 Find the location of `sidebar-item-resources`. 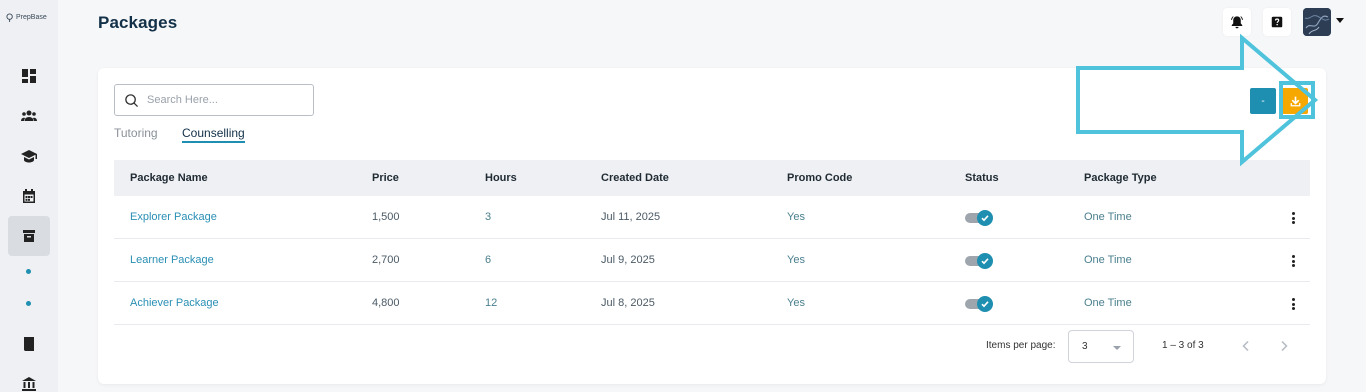

sidebar-item-resources is located at coordinates (29, 344).